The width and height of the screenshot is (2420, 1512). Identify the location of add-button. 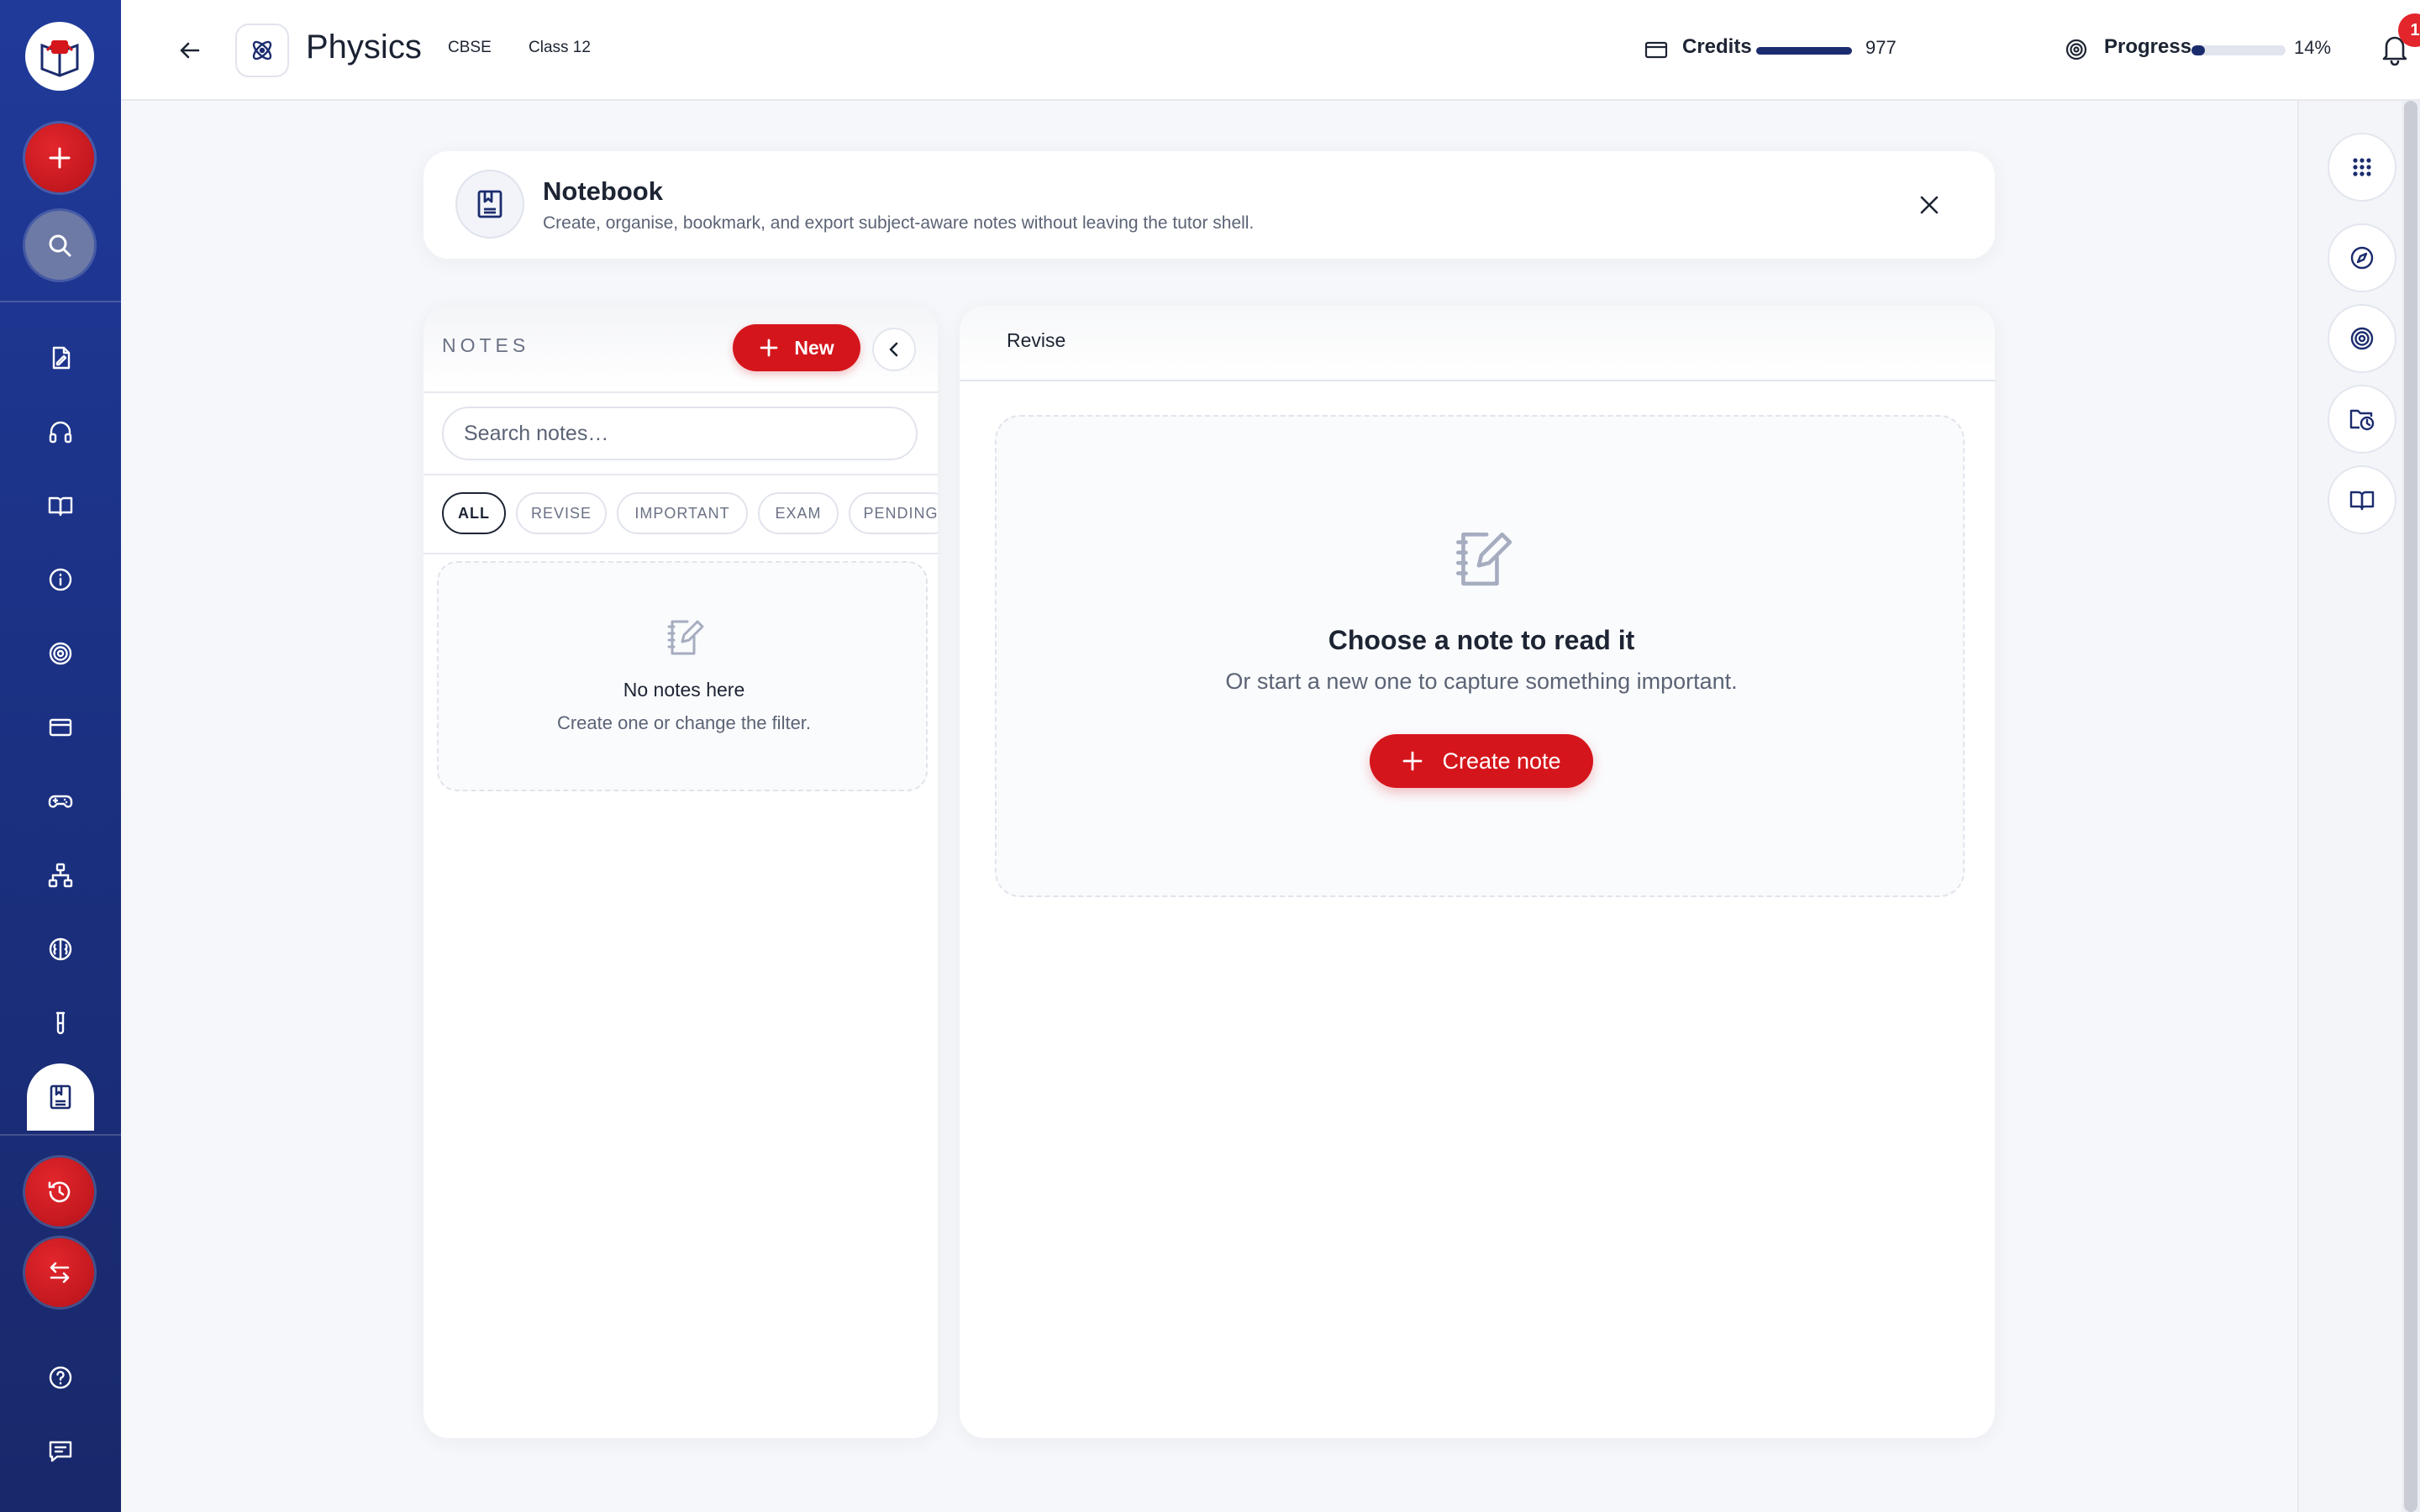
(60, 157).